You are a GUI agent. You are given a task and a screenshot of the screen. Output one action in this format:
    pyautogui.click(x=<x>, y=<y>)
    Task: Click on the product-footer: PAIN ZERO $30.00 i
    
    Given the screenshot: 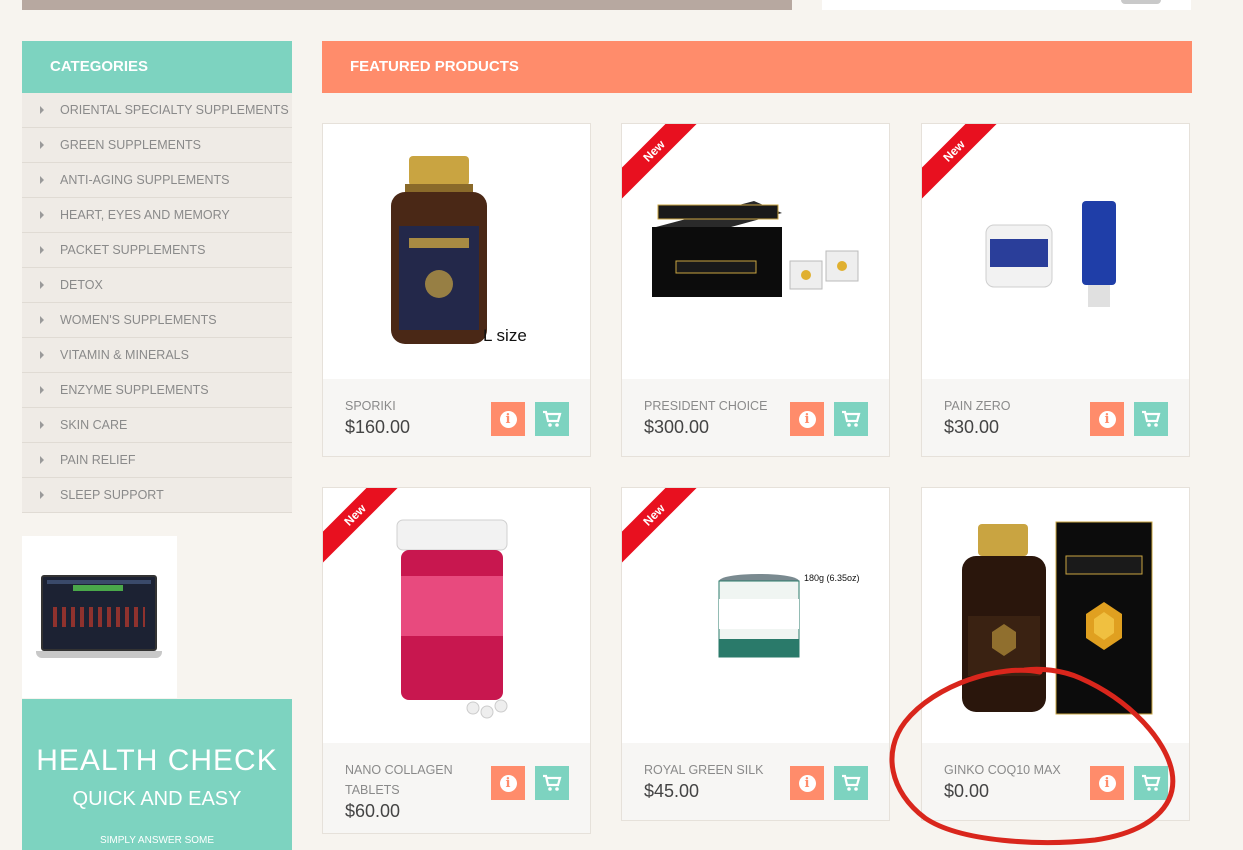 What is the action you would take?
    pyautogui.click(x=1055, y=417)
    